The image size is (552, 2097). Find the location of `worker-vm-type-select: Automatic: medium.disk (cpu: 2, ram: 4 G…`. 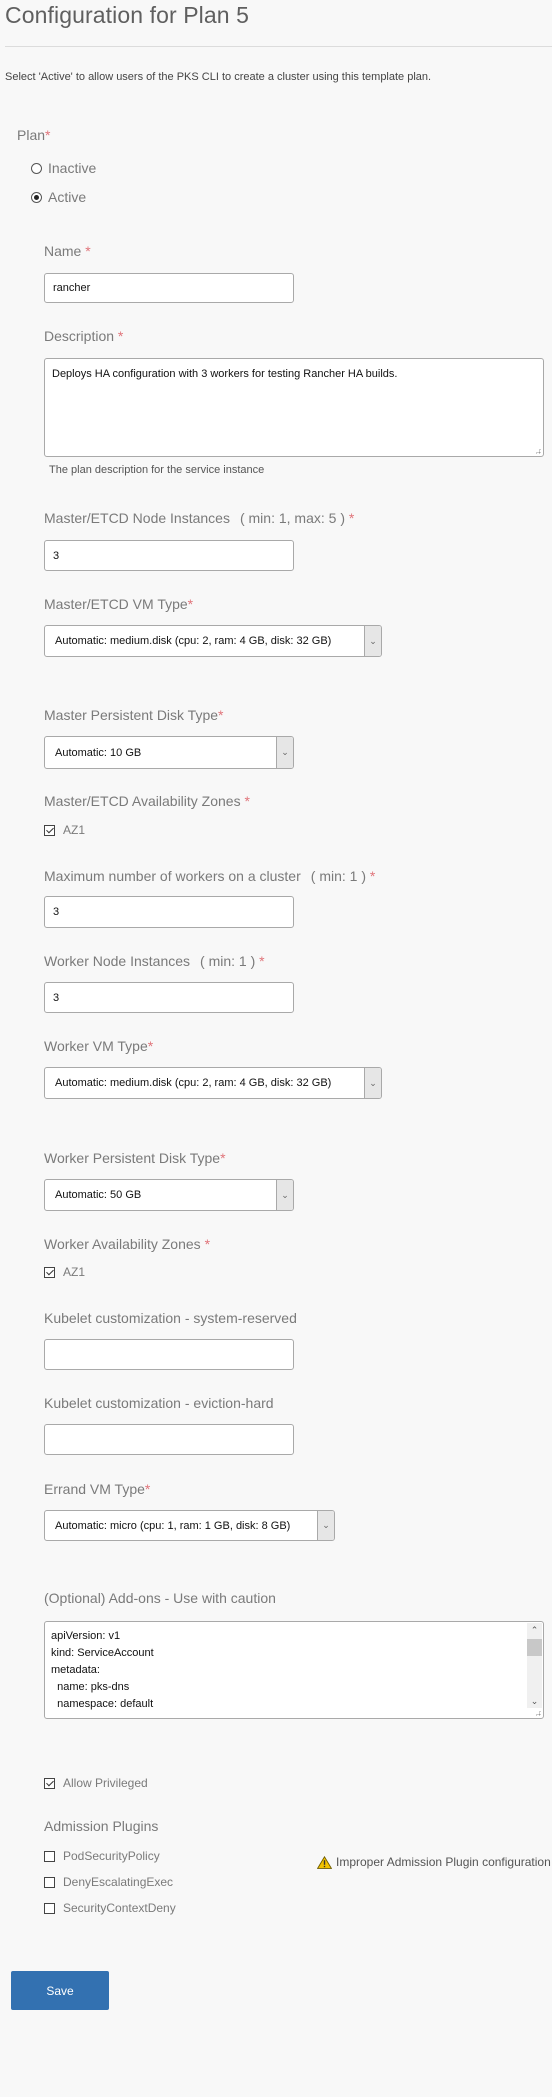

worker-vm-type-select: Automatic: medium.disk (cpu: 2, ram: 4 G… is located at coordinates (213, 1083).